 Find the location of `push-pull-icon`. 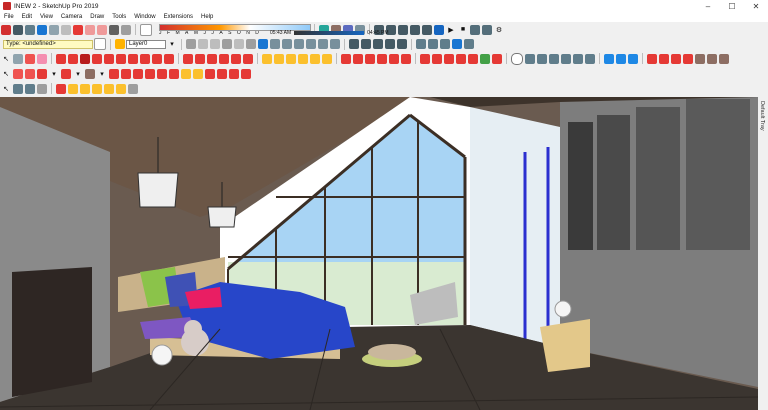

push-pull-icon is located at coordinates (200, 58).